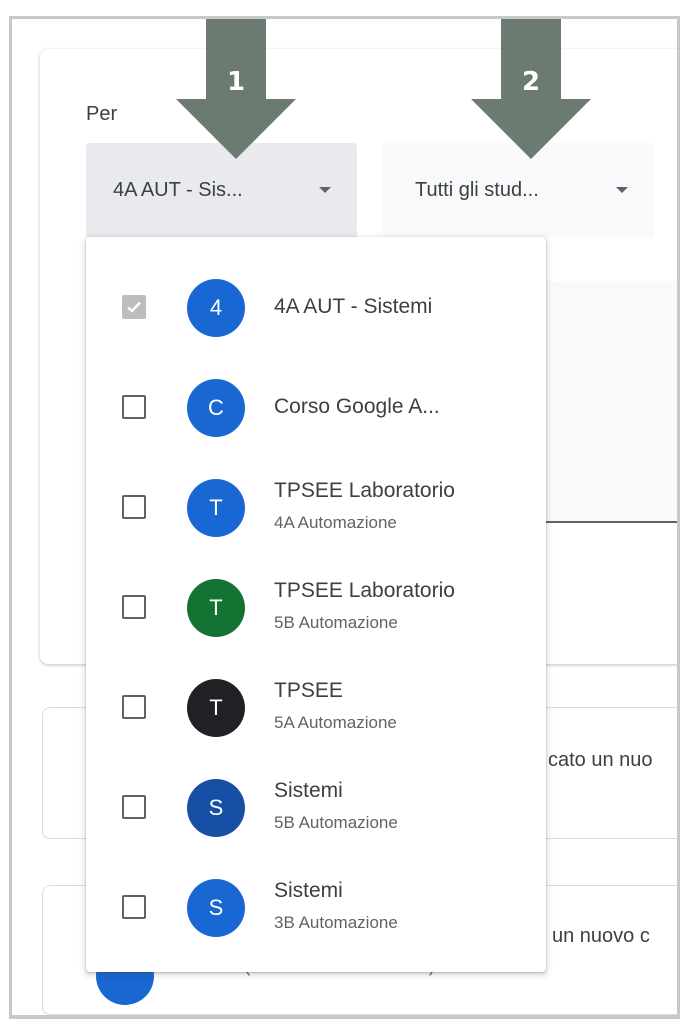 The height and width of the screenshot is (1024, 683). I want to click on menu-item-tpsee-lab-4a: T TPSEE Laboratorio 4A Automazione, so click(316, 505).